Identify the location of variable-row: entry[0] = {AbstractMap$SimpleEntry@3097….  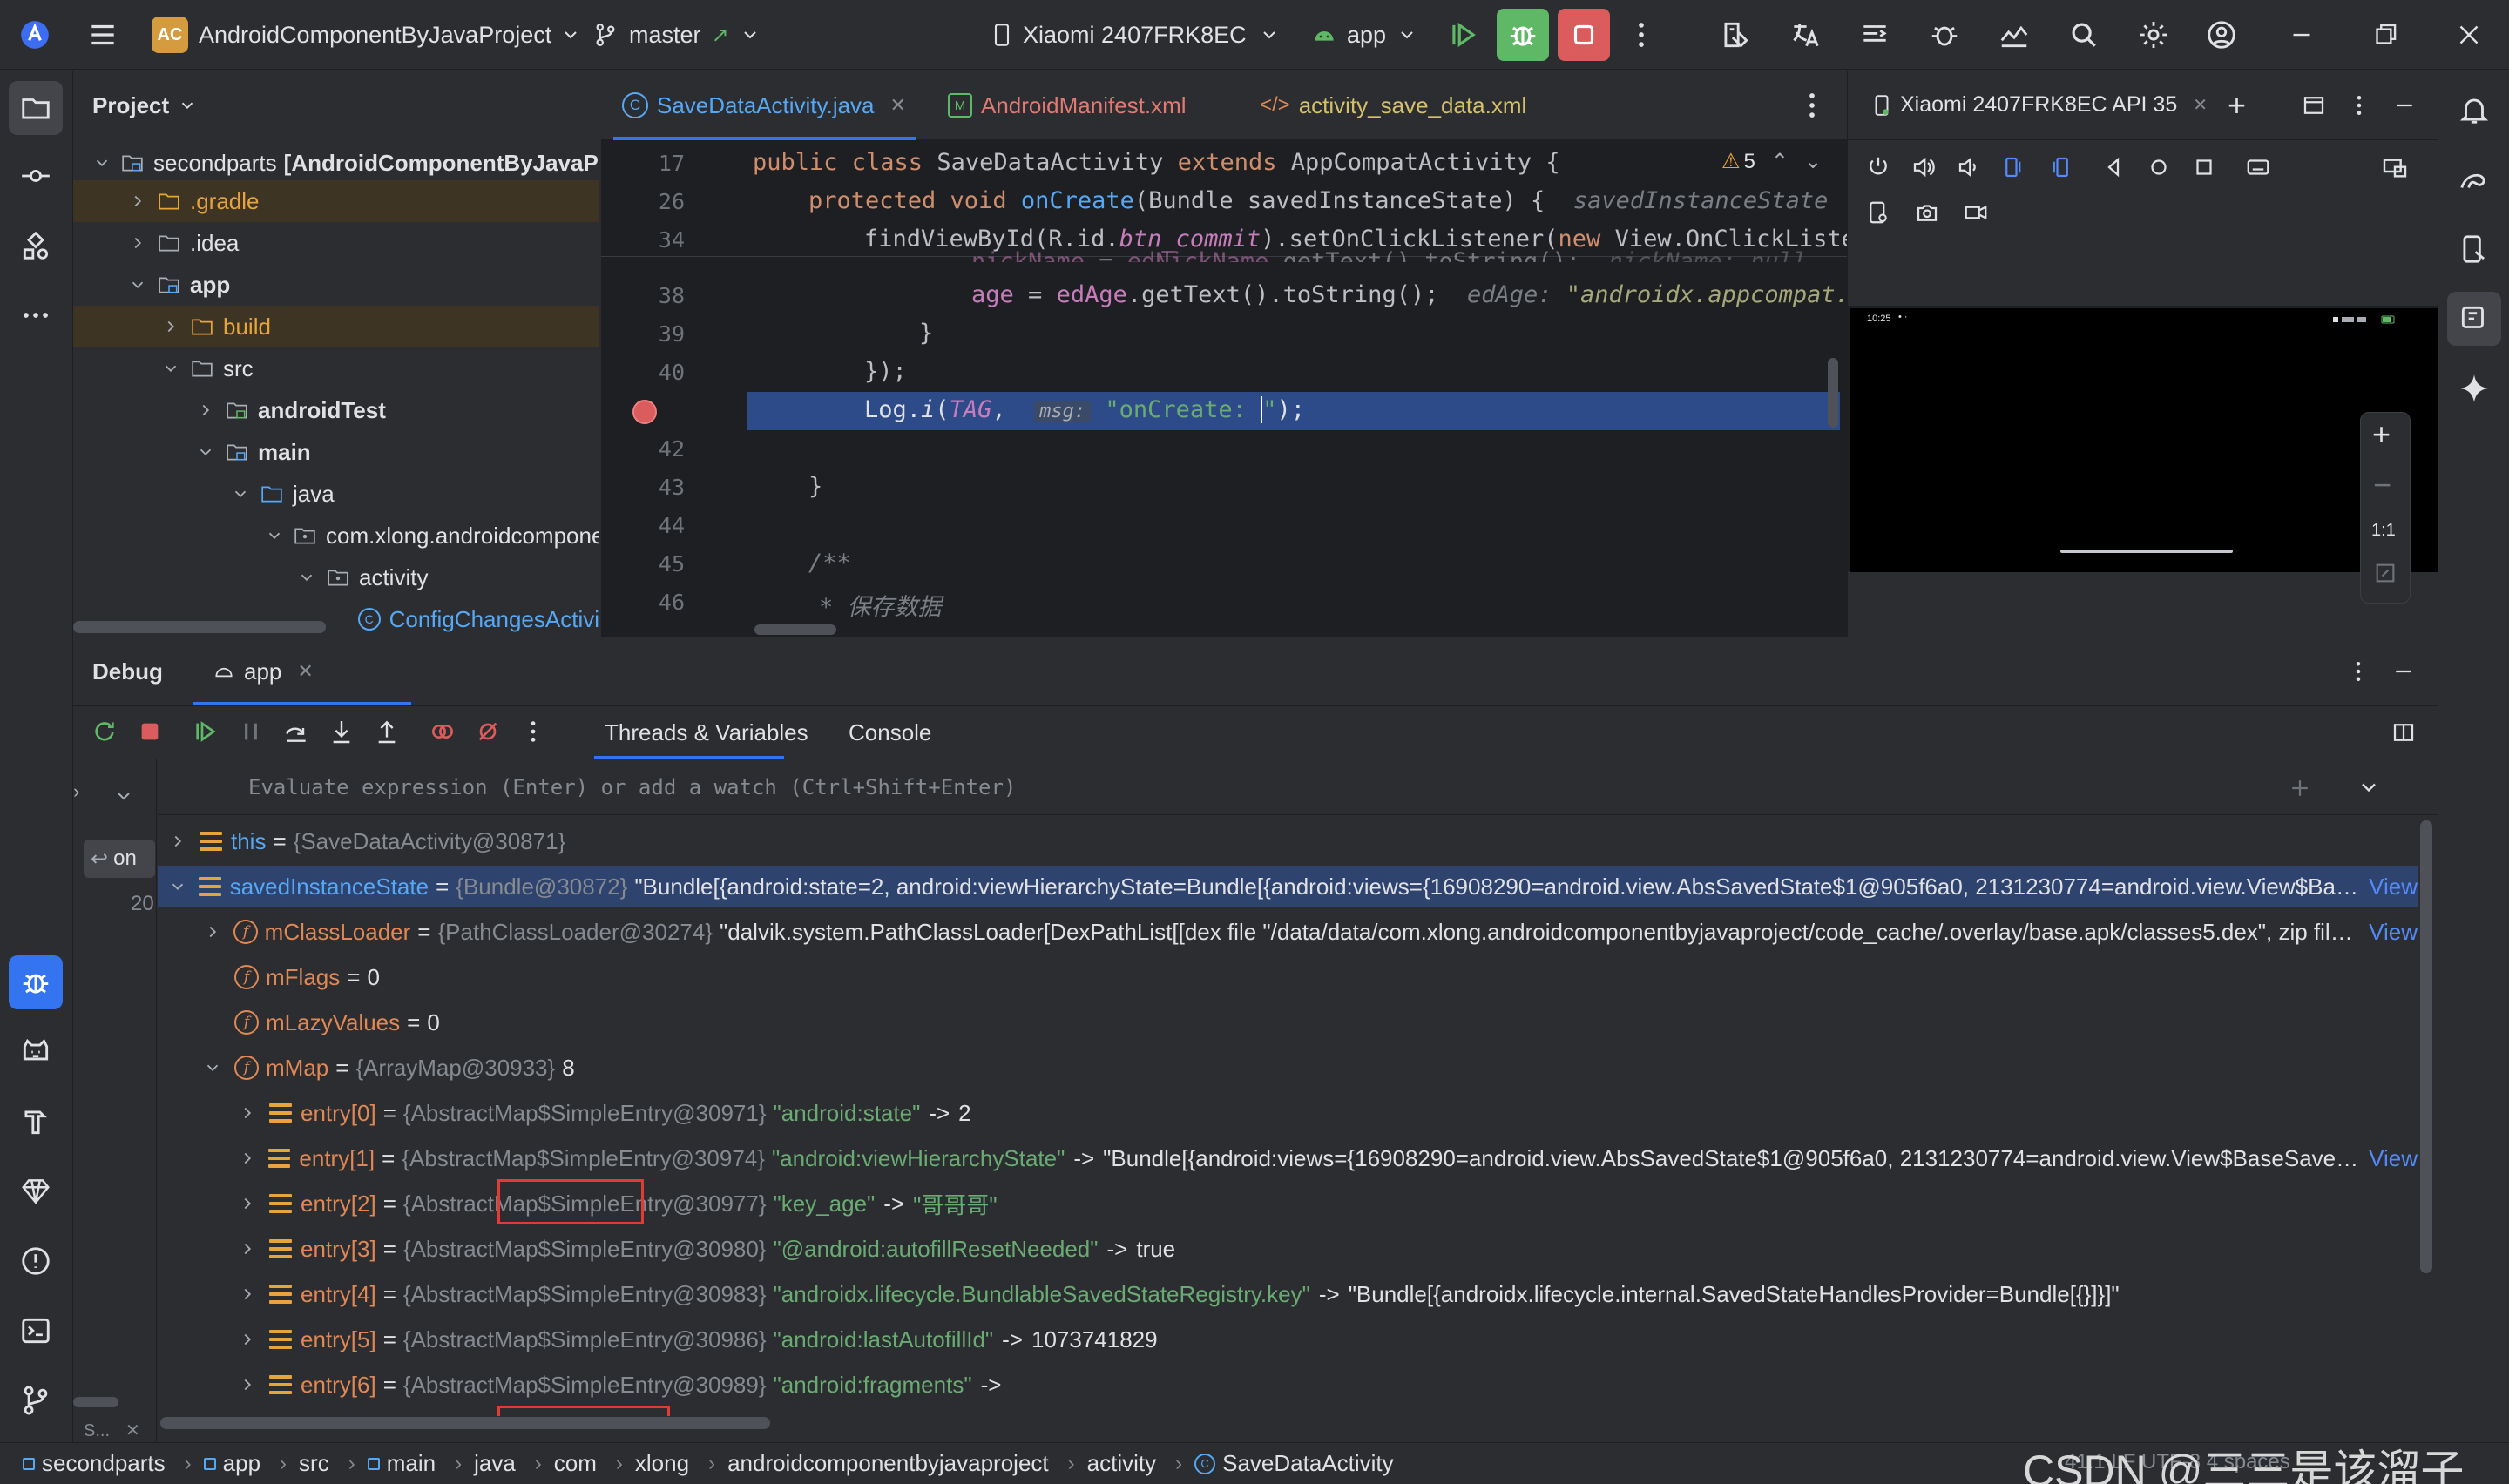
(1288, 1113).